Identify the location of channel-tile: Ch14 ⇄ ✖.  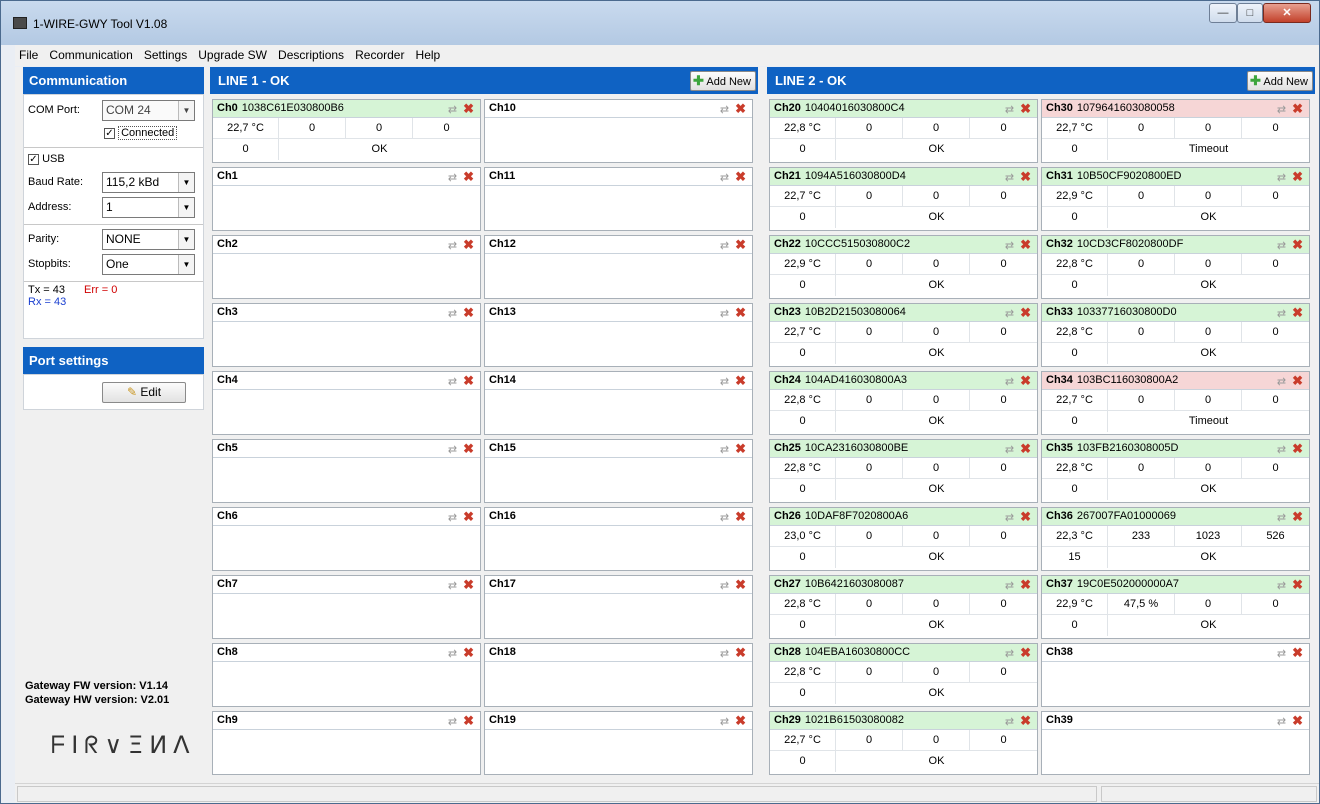
(618, 403).